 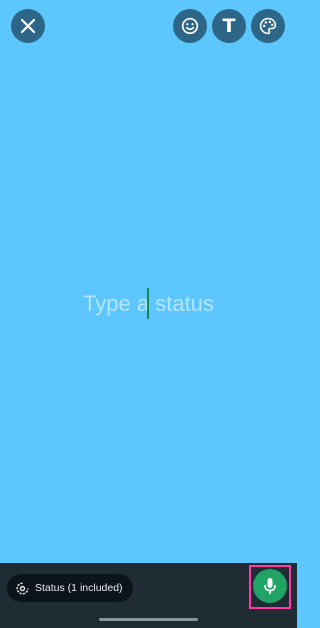 What do you see at coordinates (79, 588) in the screenshot?
I see `status-audience-label: Status (1 included)` at bounding box center [79, 588].